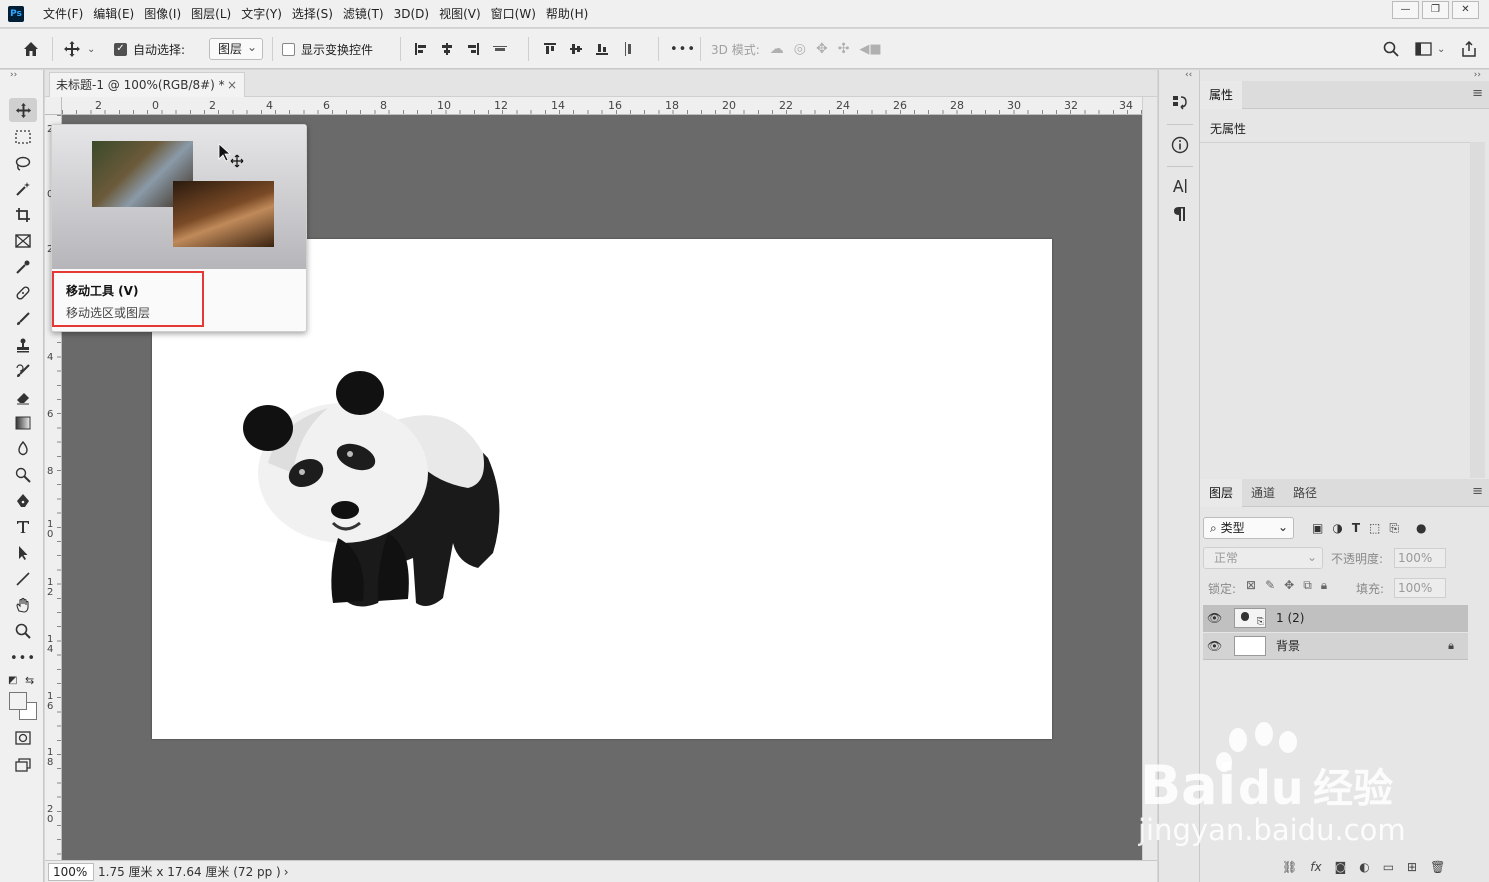  I want to click on layer-style-icon: fx, so click(1315, 867).